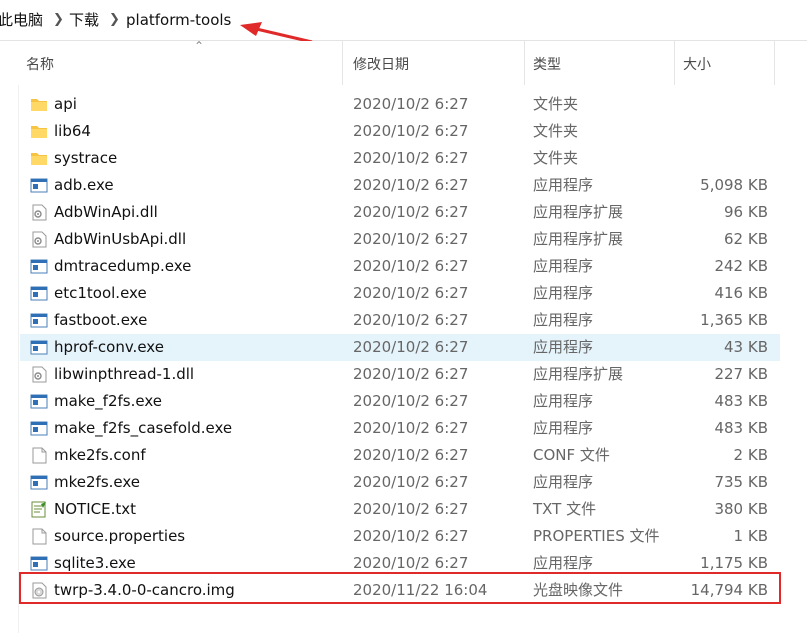  What do you see at coordinates (746, 239) in the screenshot?
I see `file-size: 62 KB` at bounding box center [746, 239].